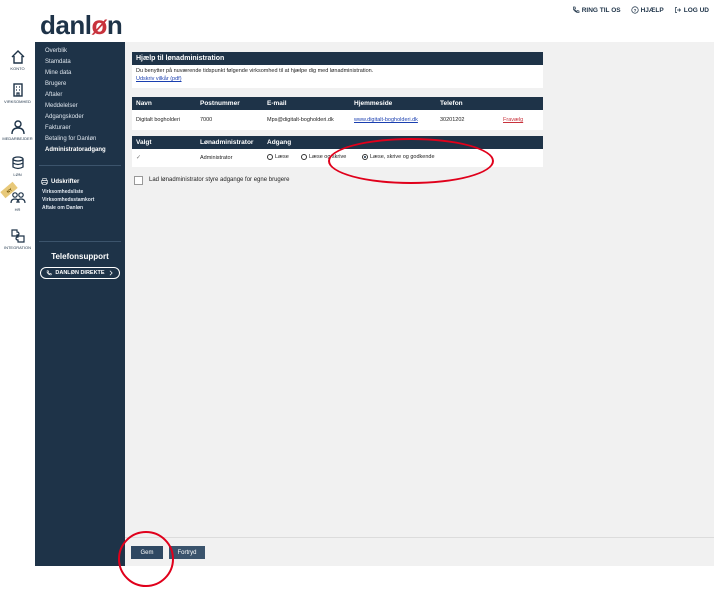 The image size is (714, 589). Describe the element at coordinates (277, 103) in the screenshot. I see `col-email: E-mail` at that location.